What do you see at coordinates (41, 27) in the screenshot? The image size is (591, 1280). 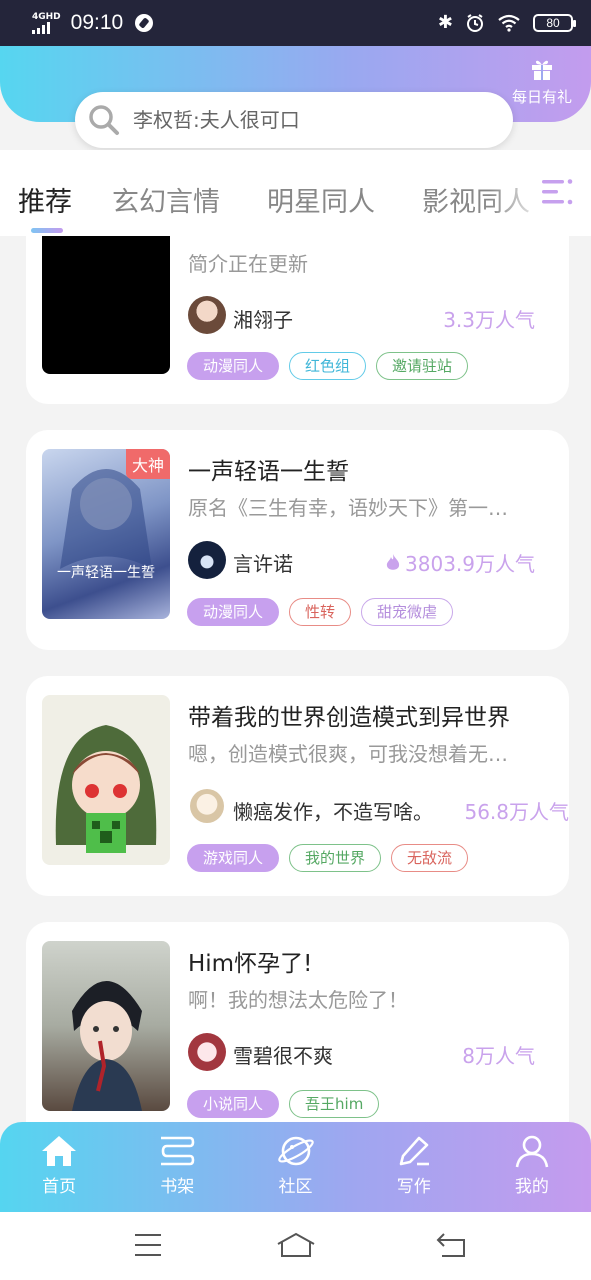 I see `signal-icon` at bounding box center [41, 27].